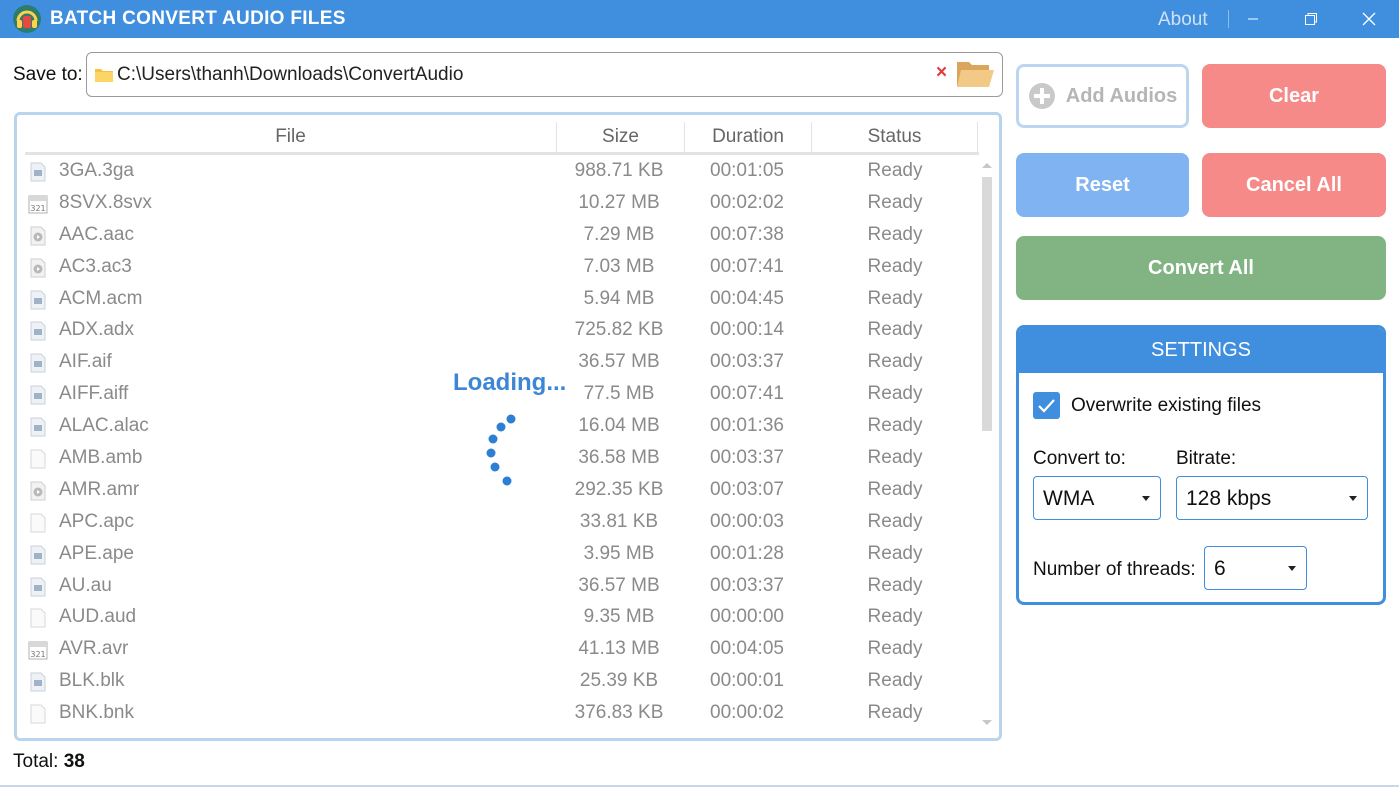  Describe the element at coordinates (619, 298) in the screenshot. I see `file-size-cell: 5.94 MB` at that location.